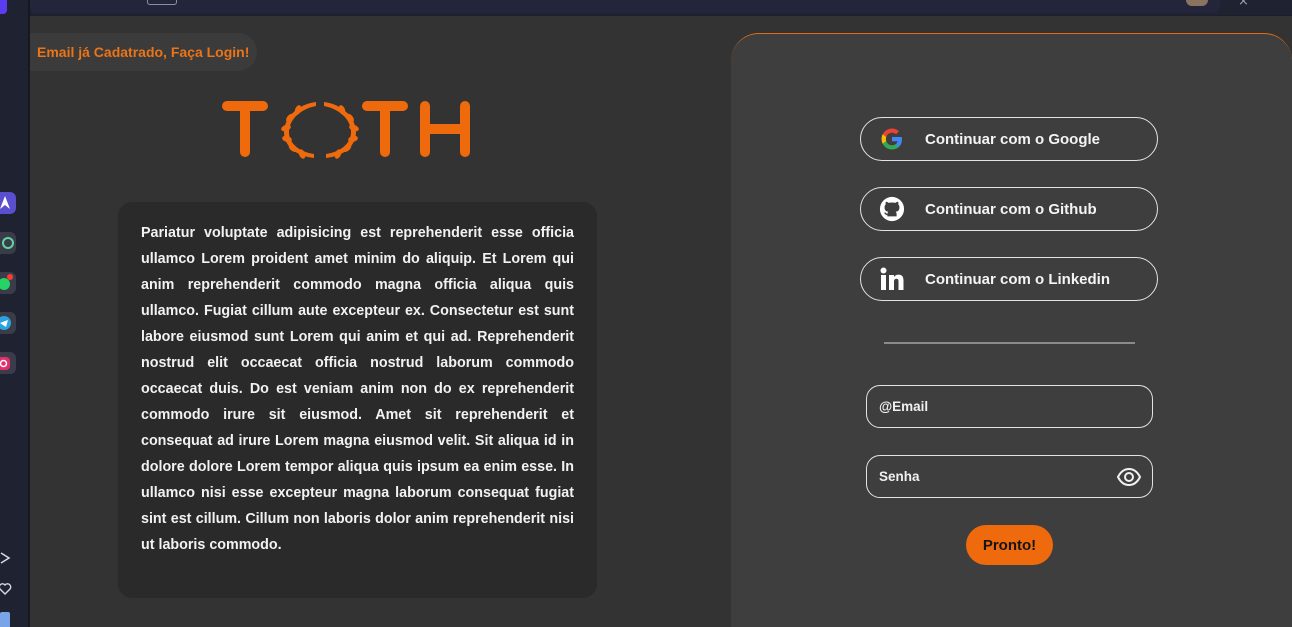 This screenshot has height=627, width=1292. What do you see at coordinates (346, 130) in the screenshot?
I see `toth-logo` at bounding box center [346, 130].